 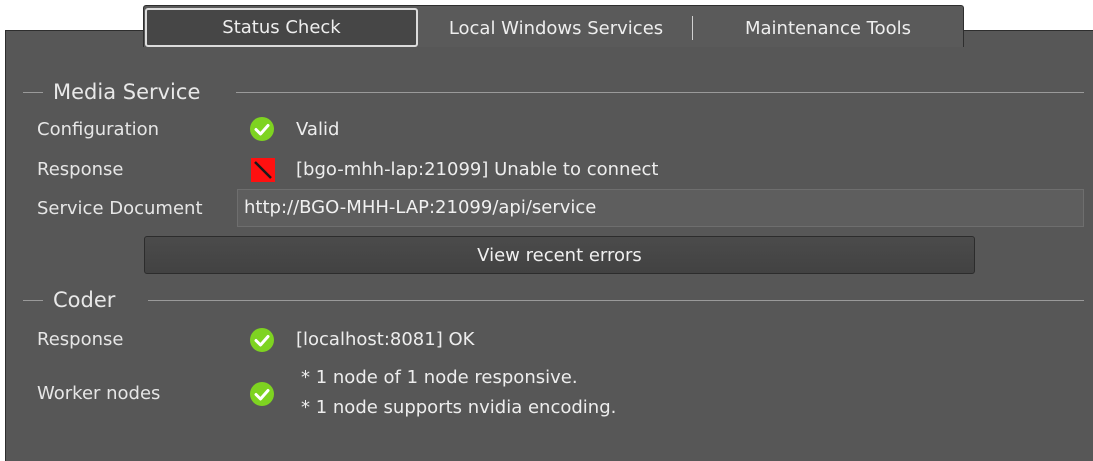 I want to click on coder-response-label: Response, so click(x=80, y=339).